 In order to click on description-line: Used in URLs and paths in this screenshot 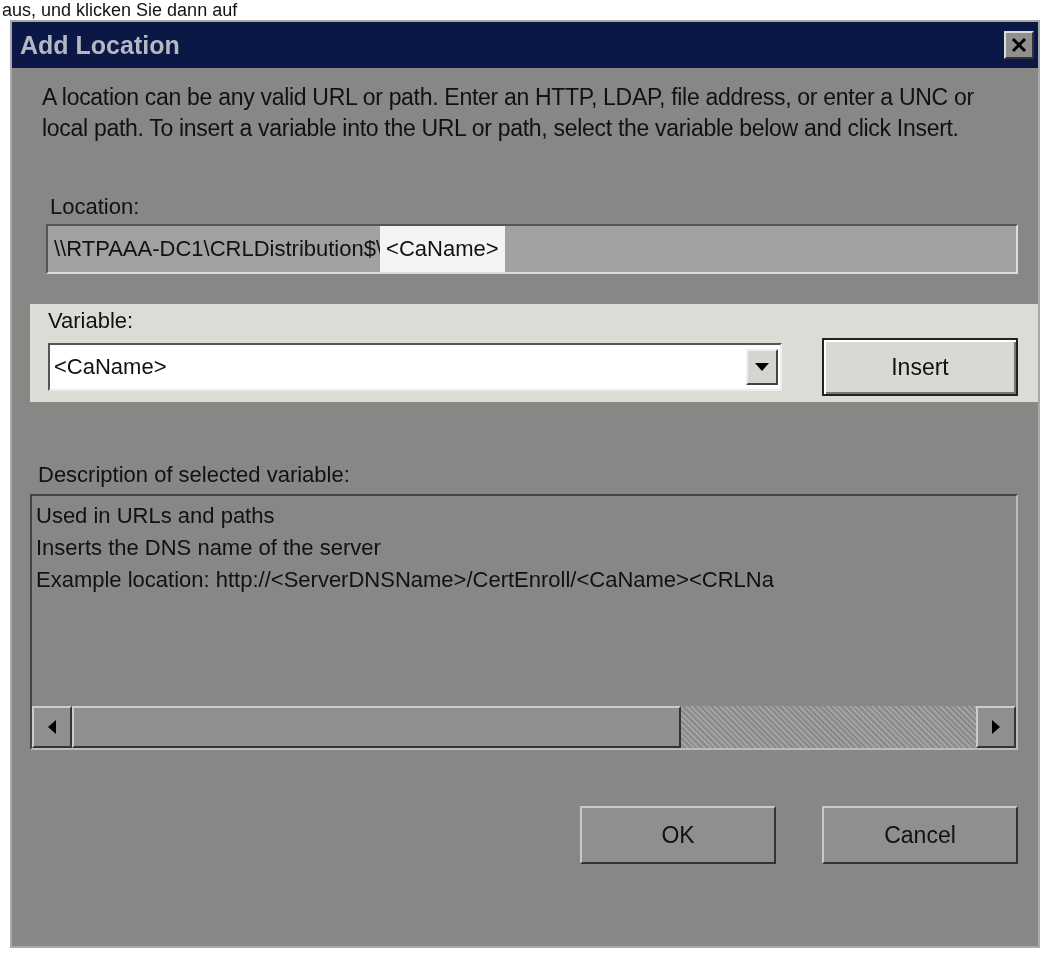, I will do `click(156, 516)`.